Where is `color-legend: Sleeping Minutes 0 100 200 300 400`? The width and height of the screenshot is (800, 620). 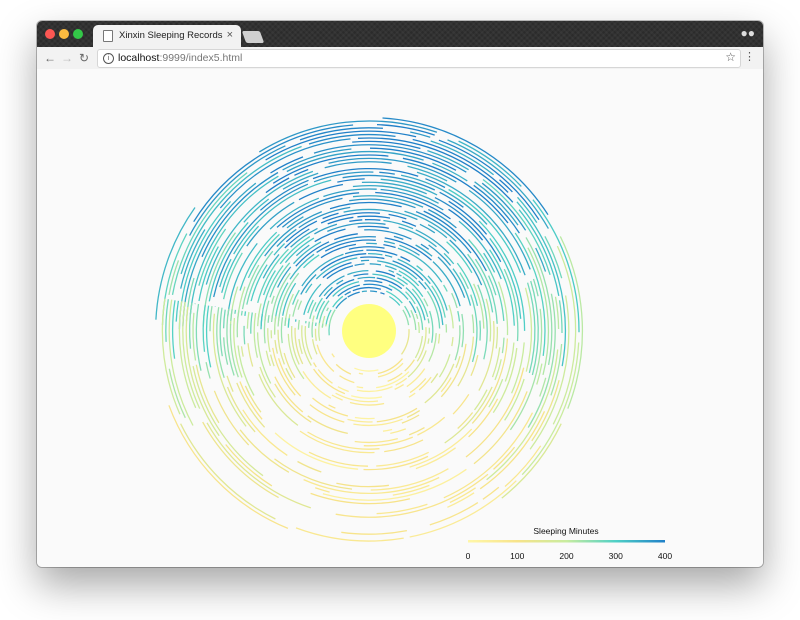
color-legend: Sleeping Minutes 0 100 200 300 400 is located at coordinates (569, 543).